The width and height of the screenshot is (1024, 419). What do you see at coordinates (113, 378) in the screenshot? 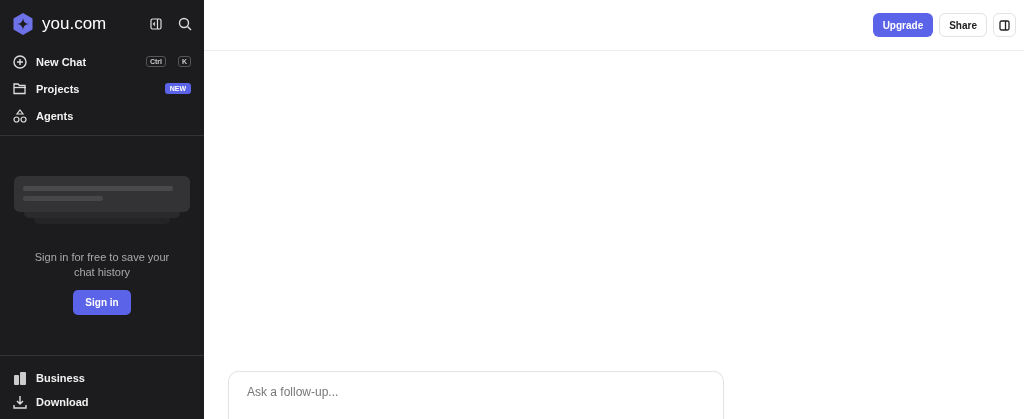
I see `footer-link: Business` at bounding box center [113, 378].